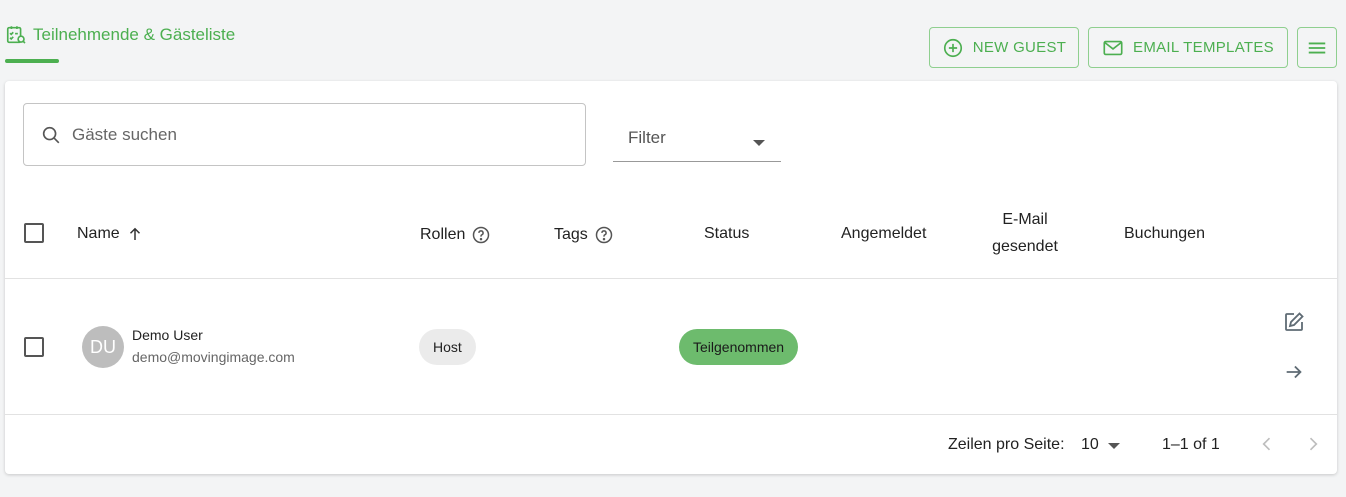 The image size is (1346, 497). What do you see at coordinates (697, 139) in the screenshot?
I see `filter-select: Filter` at bounding box center [697, 139].